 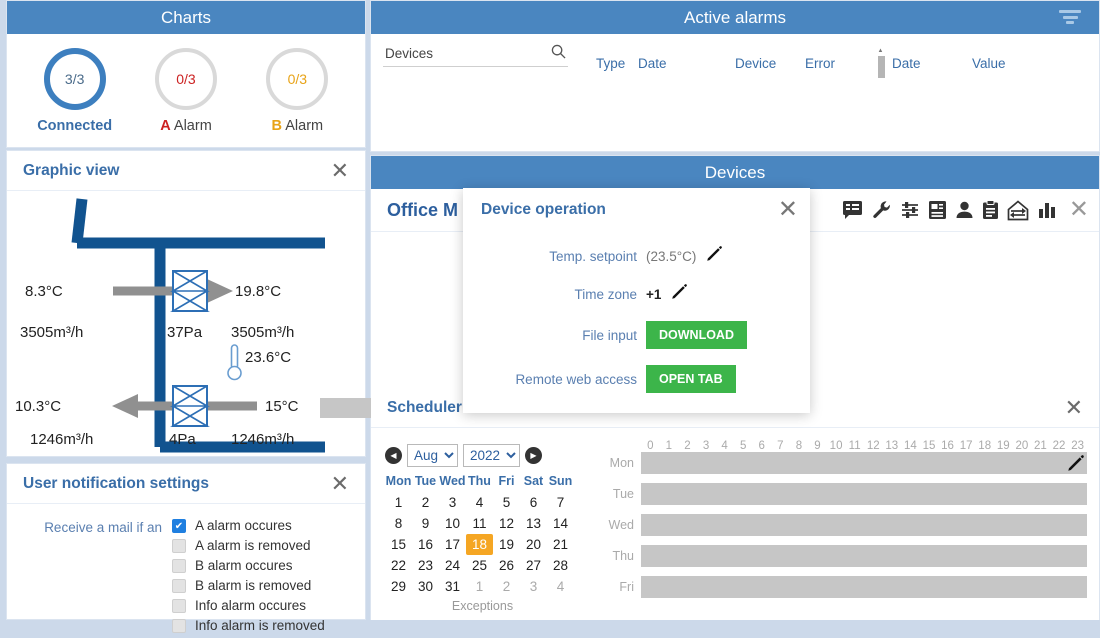 What do you see at coordinates (452, 544) in the screenshot?
I see `calendar-day: 17` at bounding box center [452, 544].